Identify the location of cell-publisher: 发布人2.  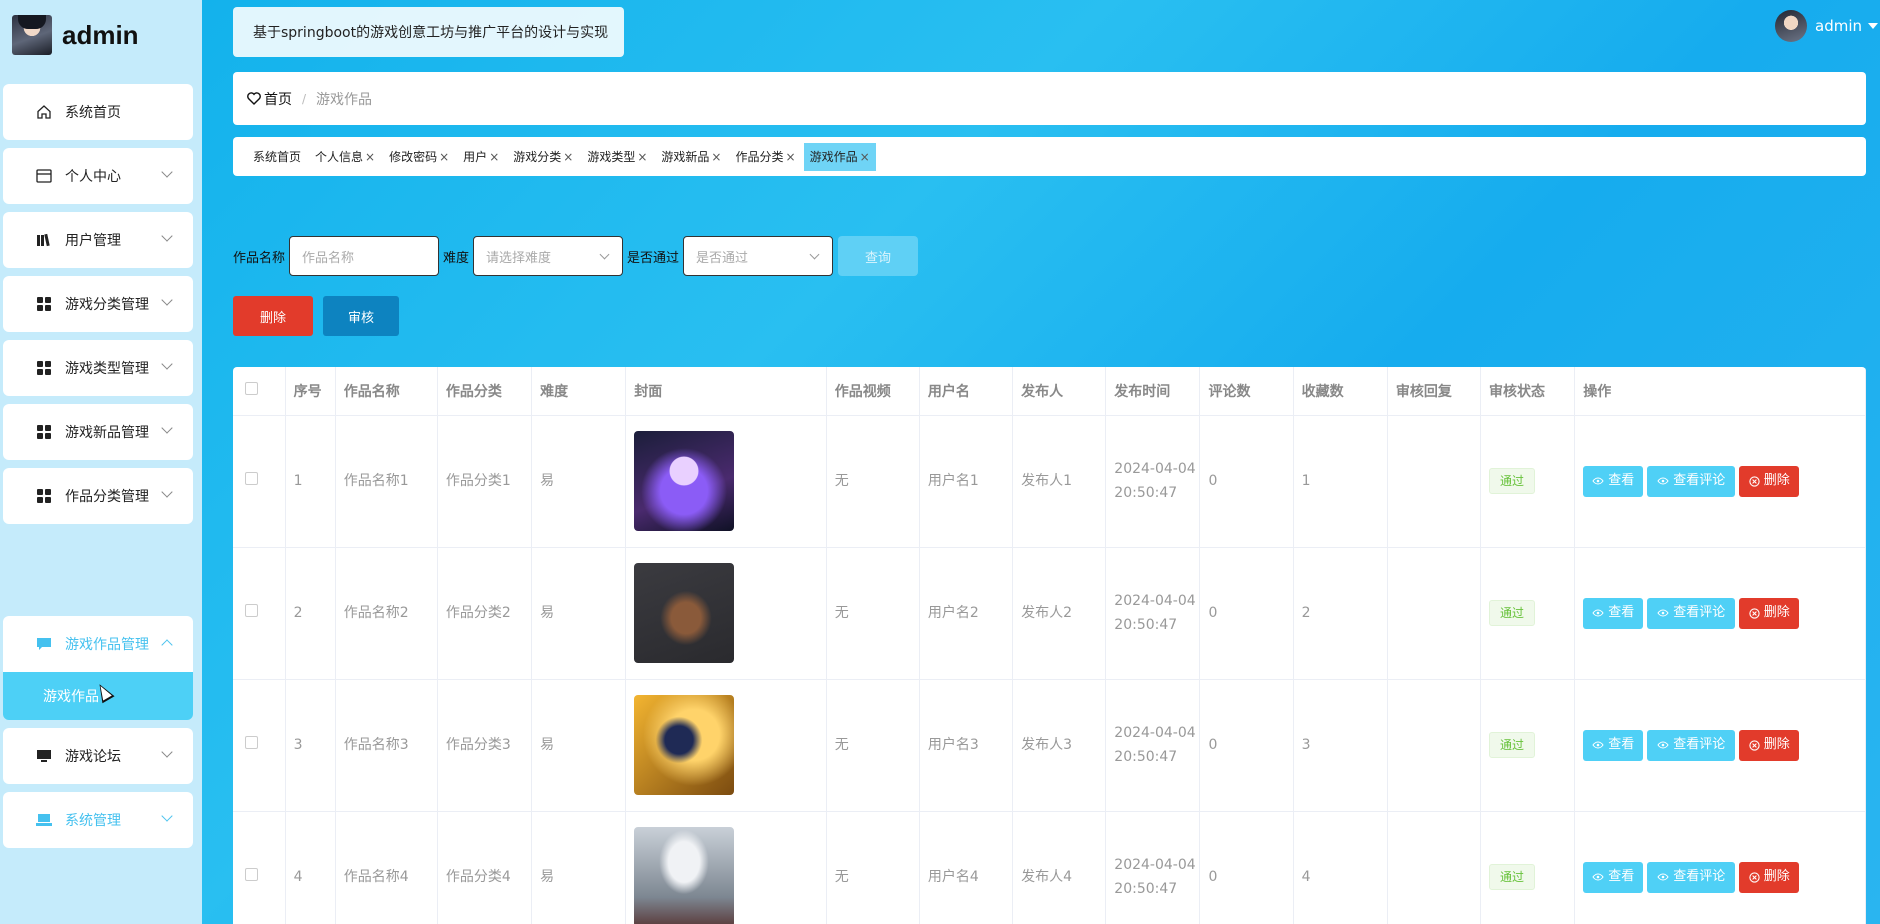
(1059, 613).